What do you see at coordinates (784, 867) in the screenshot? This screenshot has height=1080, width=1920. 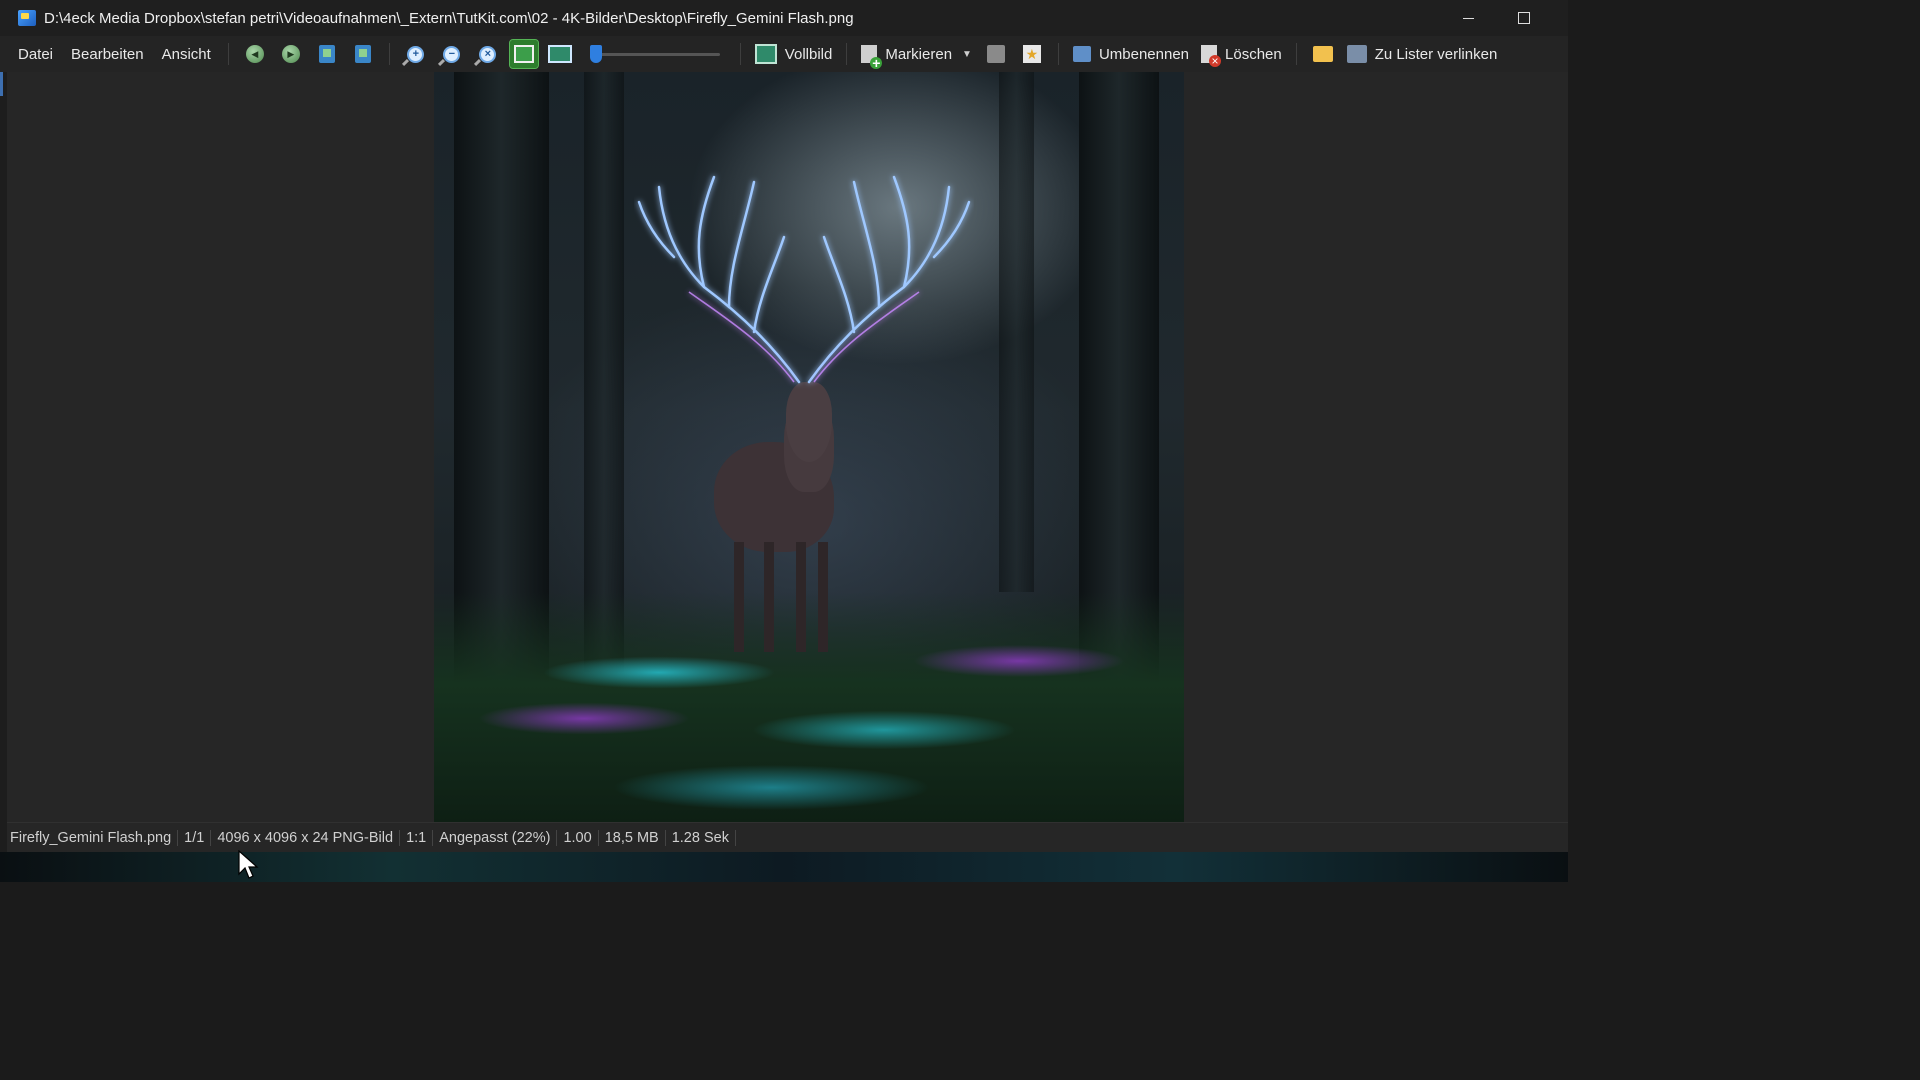 I see `background-desktop` at bounding box center [784, 867].